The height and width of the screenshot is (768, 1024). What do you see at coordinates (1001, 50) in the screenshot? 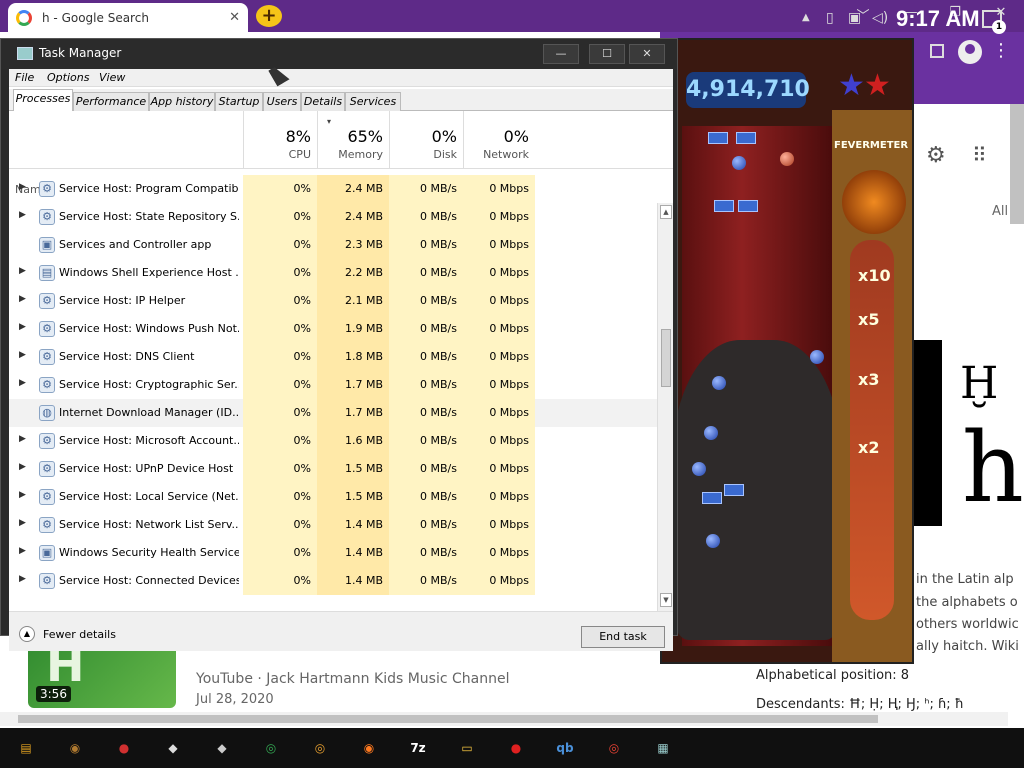
I see `menu-kebab-icon: ⋮` at bounding box center [1001, 50].